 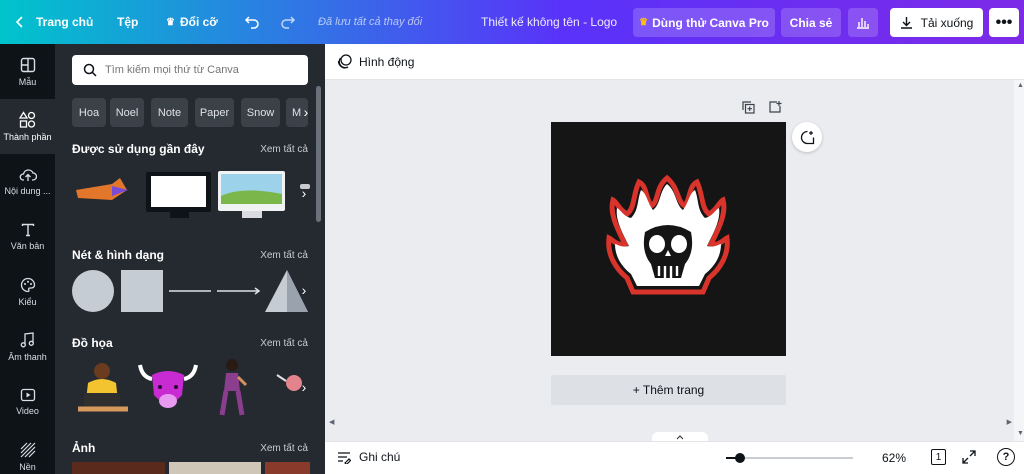 I want to click on background-pattern-icon, so click(x=27, y=449).